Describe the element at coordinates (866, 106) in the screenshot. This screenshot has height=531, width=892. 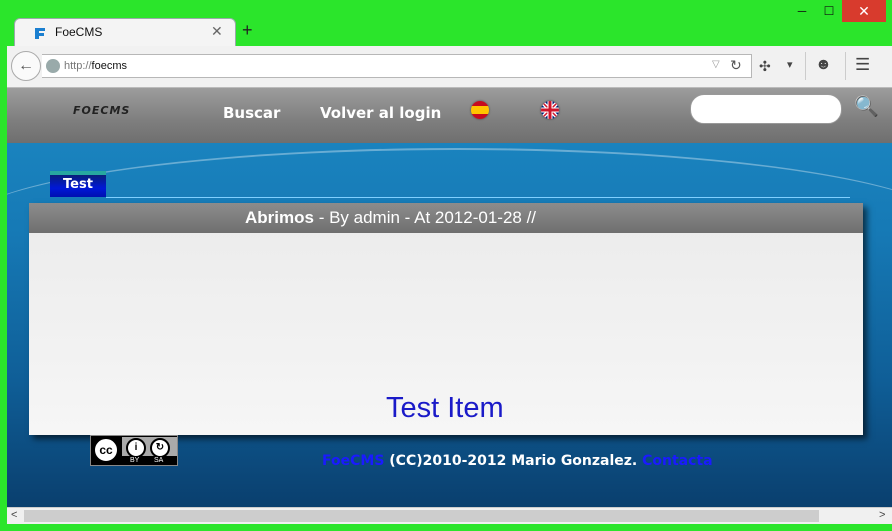
I see `search-icon: 🔍` at that location.